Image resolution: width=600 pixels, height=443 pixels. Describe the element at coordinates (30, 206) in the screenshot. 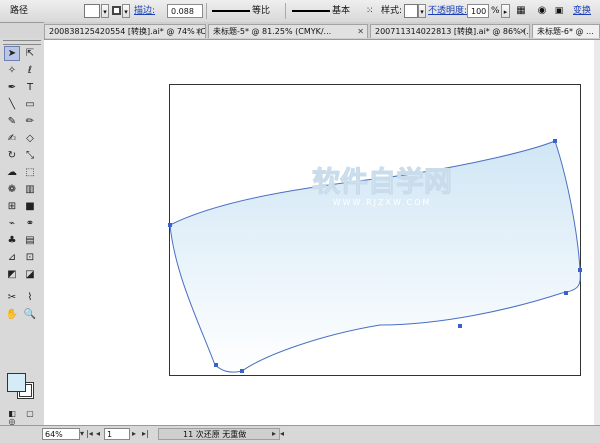

I see `gradient-tool-icon: ■` at that location.